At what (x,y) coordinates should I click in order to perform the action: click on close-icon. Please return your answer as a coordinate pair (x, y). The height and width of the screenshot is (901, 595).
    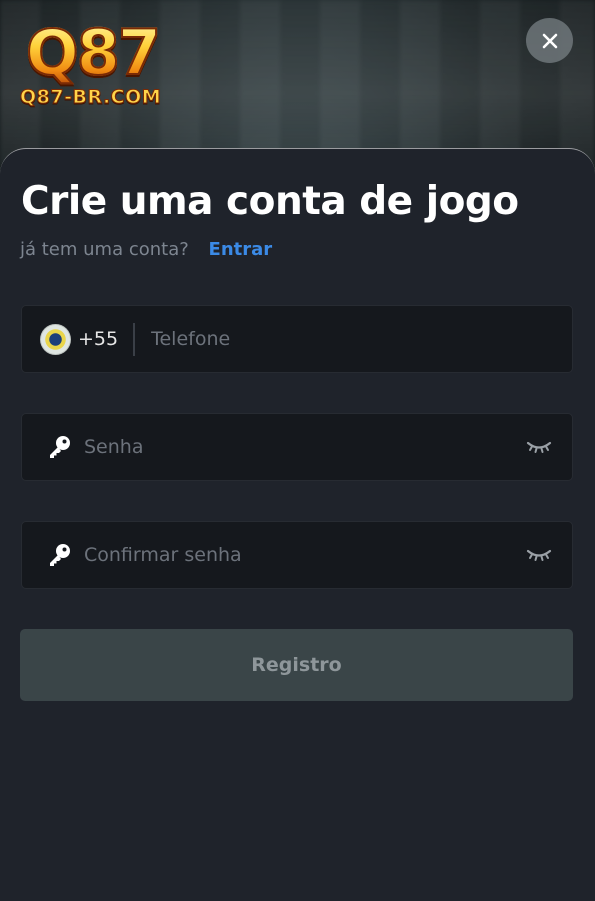
    Looking at the image, I should click on (549, 40).